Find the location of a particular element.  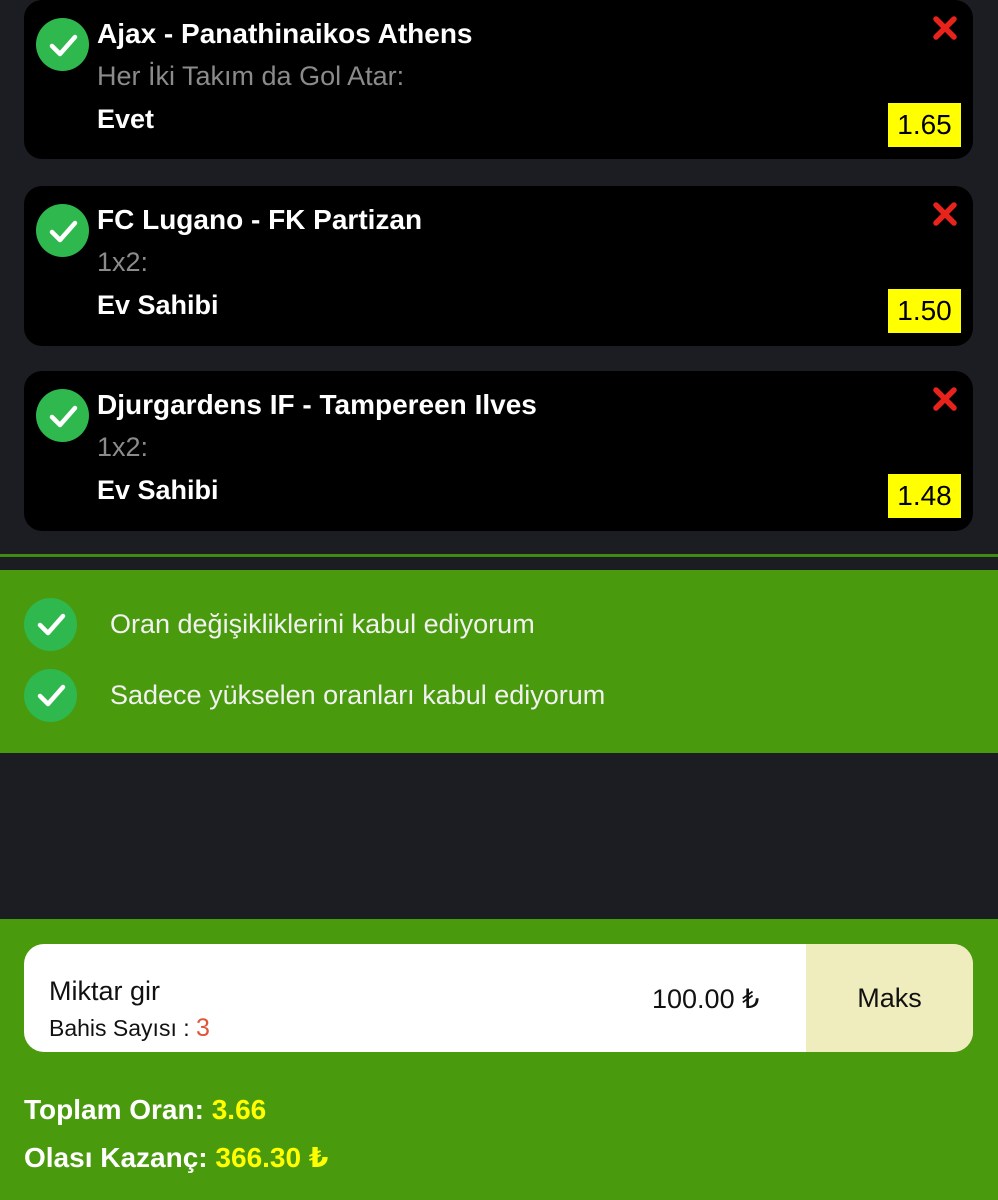

bet-count-label: Bahis Sayısı : is located at coordinates (119, 1028).